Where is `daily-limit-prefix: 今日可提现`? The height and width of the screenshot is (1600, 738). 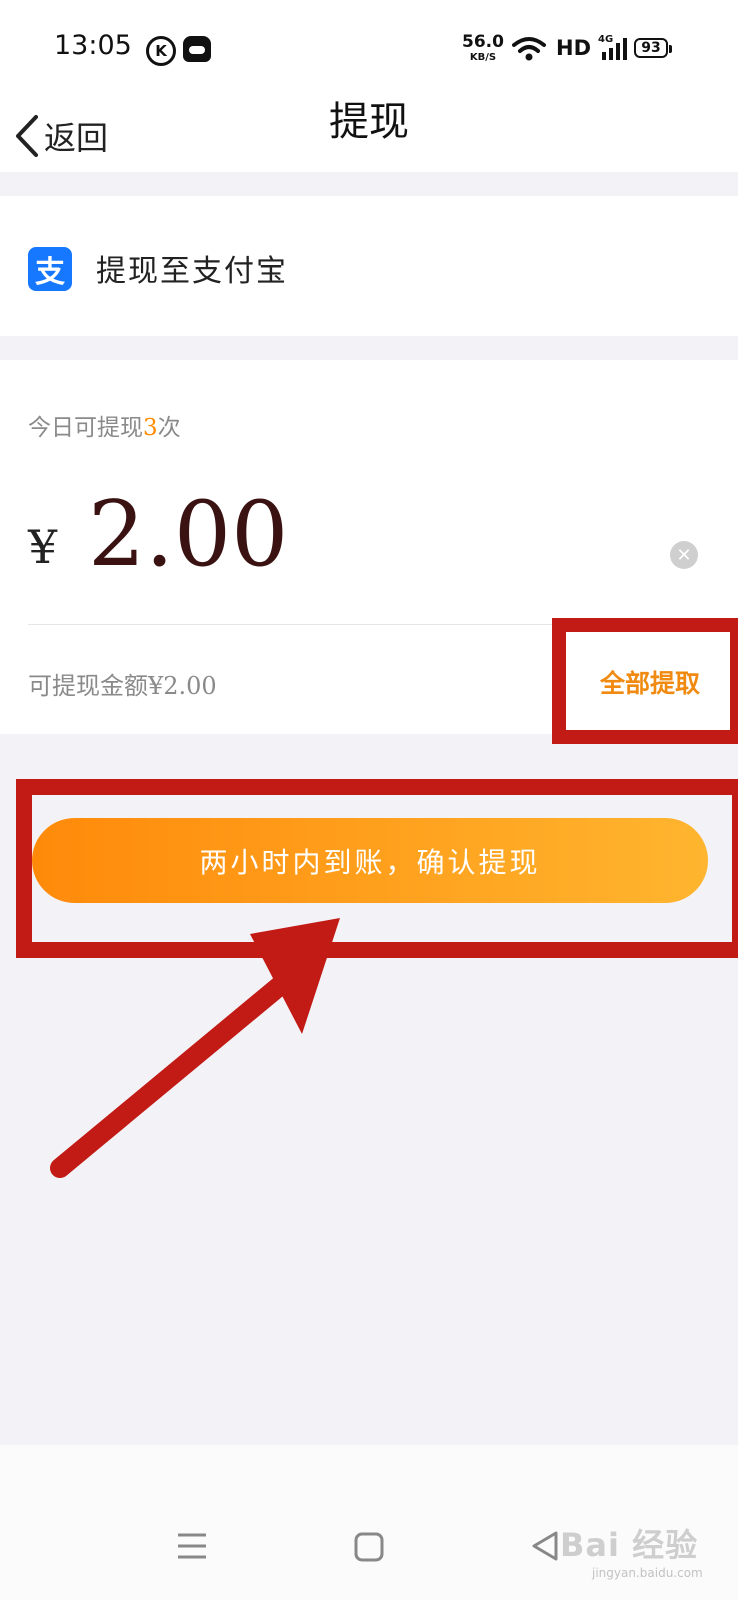
daily-limit-prefix: 今日可提现 is located at coordinates (85, 428).